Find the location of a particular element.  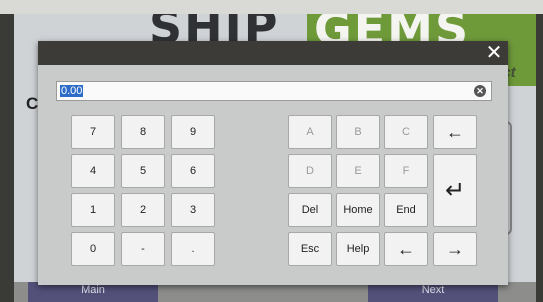

input-value-text: 0.00 is located at coordinates (72, 91).